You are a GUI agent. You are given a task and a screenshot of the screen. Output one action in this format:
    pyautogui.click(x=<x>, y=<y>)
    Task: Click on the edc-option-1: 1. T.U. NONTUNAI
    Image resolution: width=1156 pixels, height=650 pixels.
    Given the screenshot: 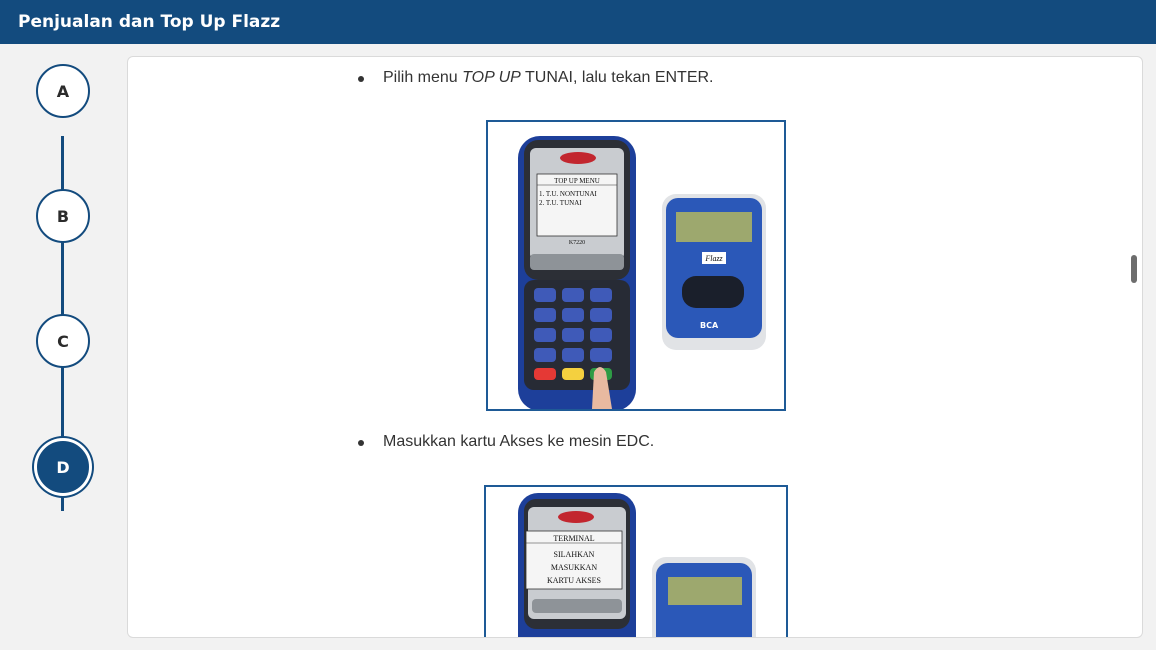 What is the action you would take?
    pyautogui.click(x=568, y=194)
    